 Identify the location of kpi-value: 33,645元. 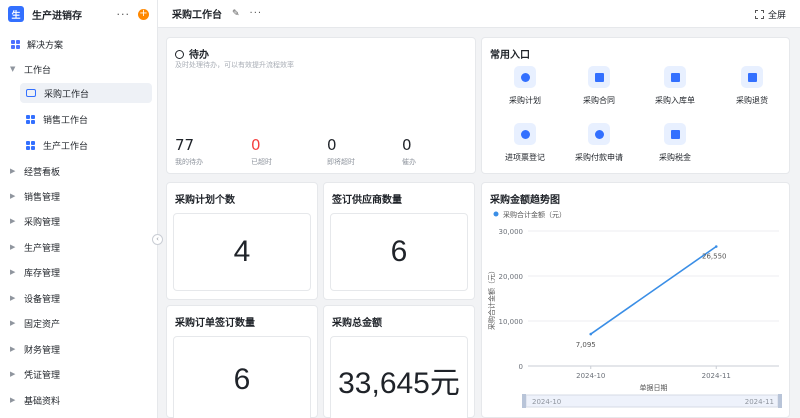
(399, 377).